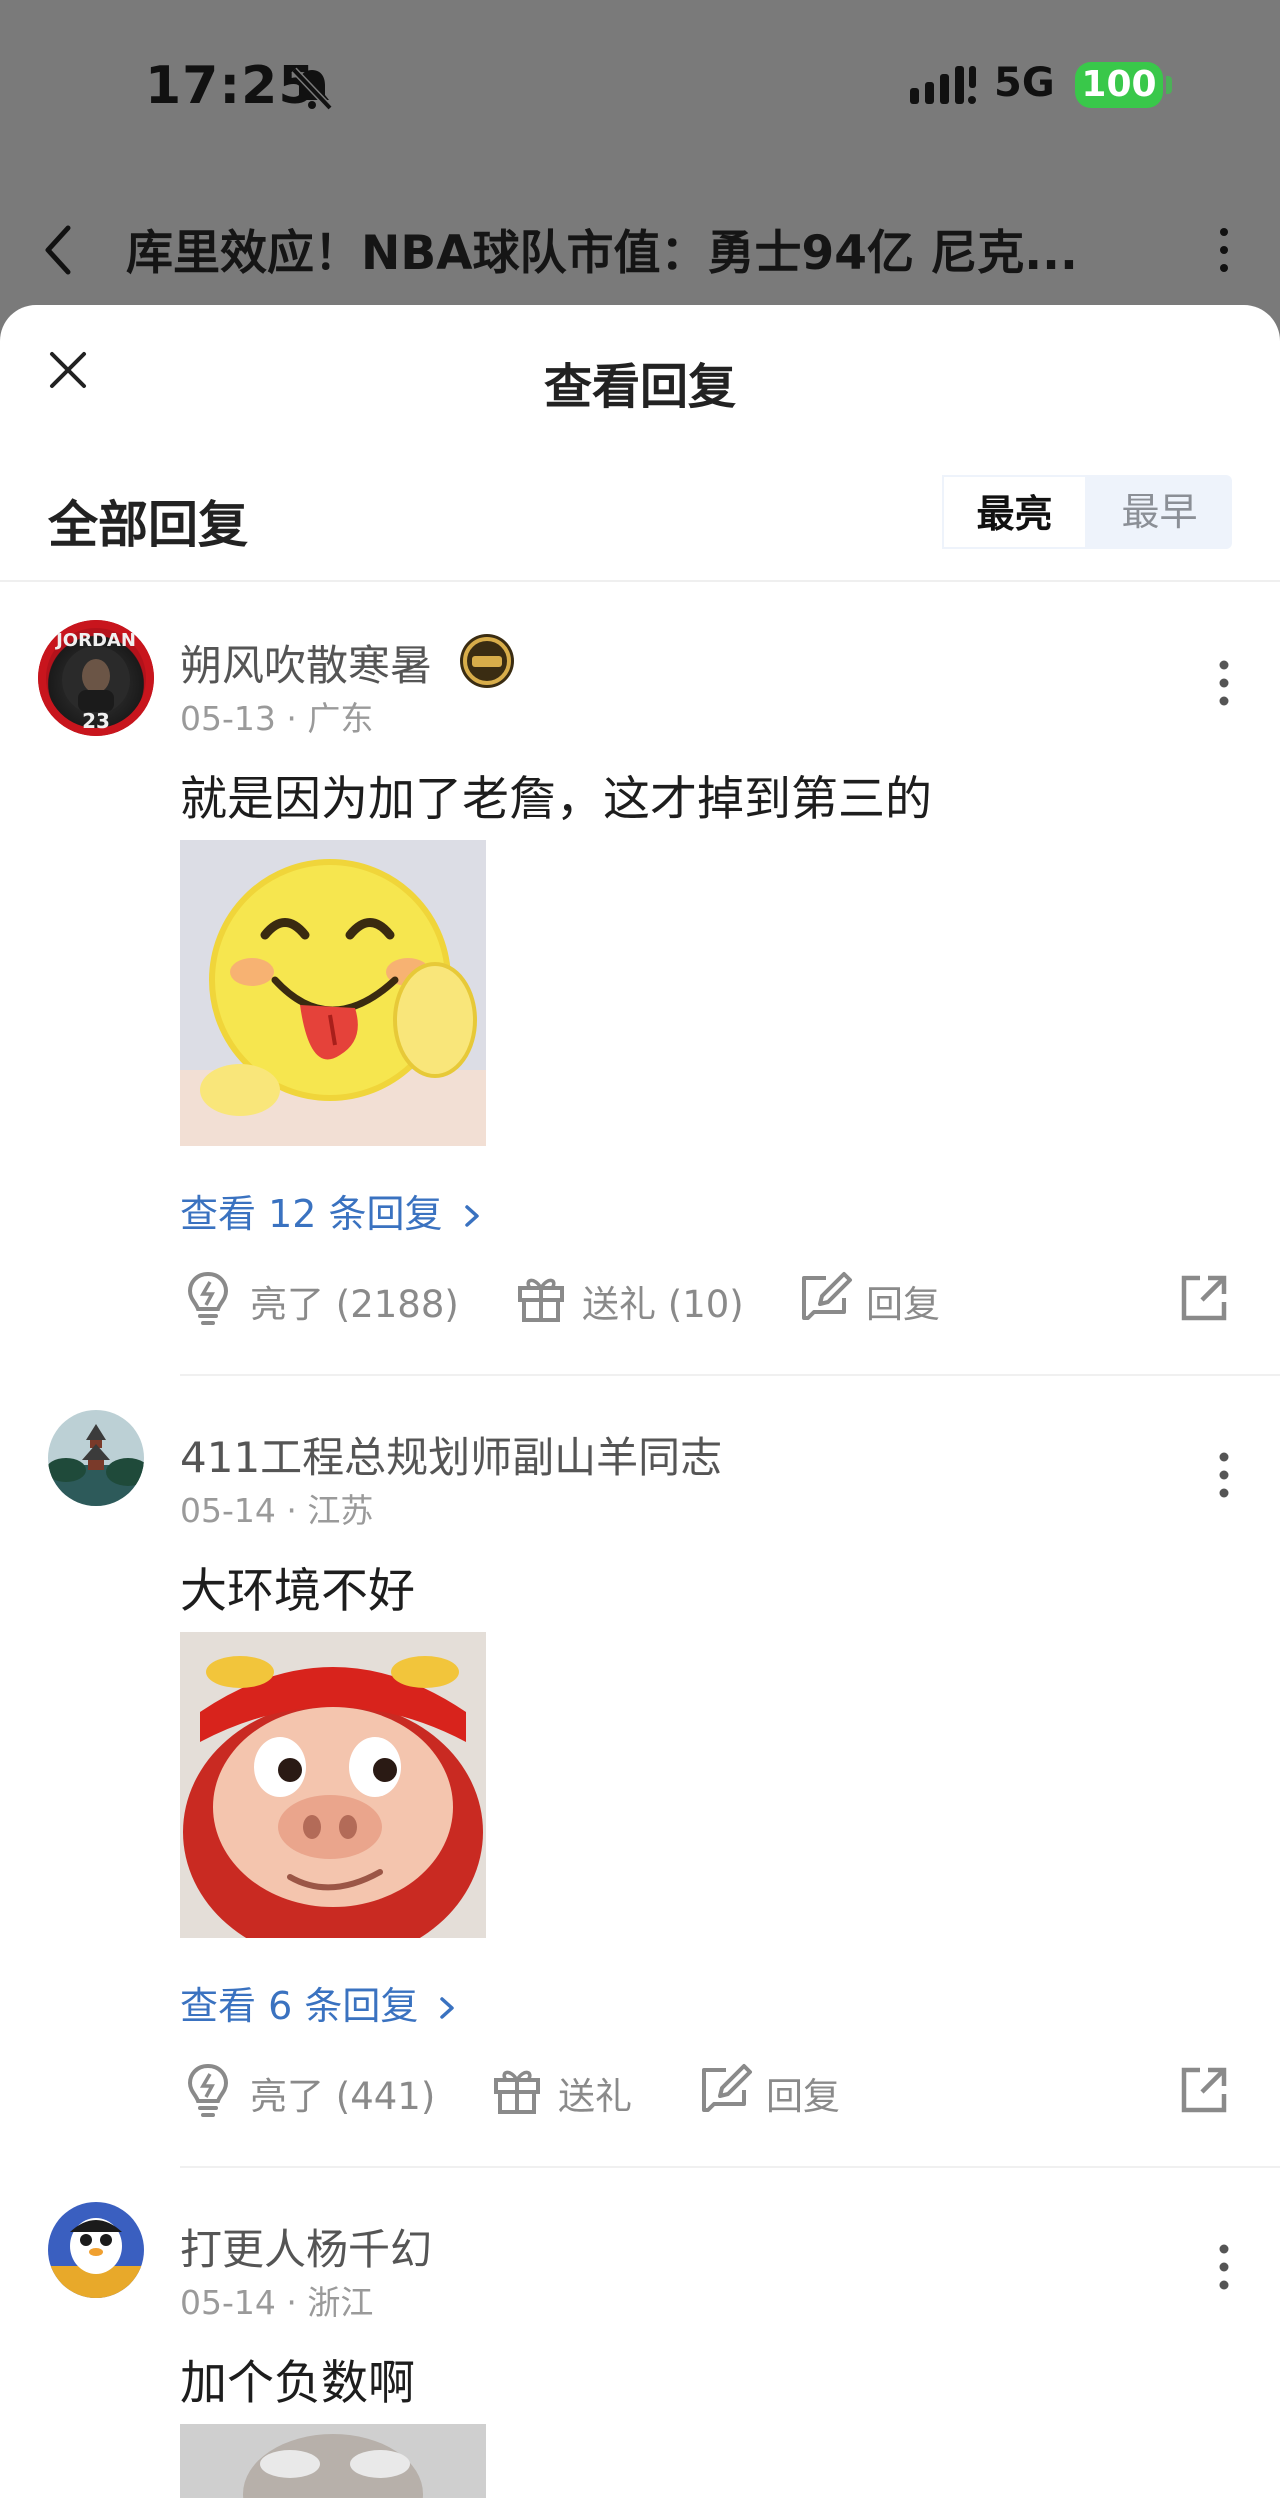 This screenshot has width=1280, height=2498. I want to click on landscape-avatar, so click(96, 1458).